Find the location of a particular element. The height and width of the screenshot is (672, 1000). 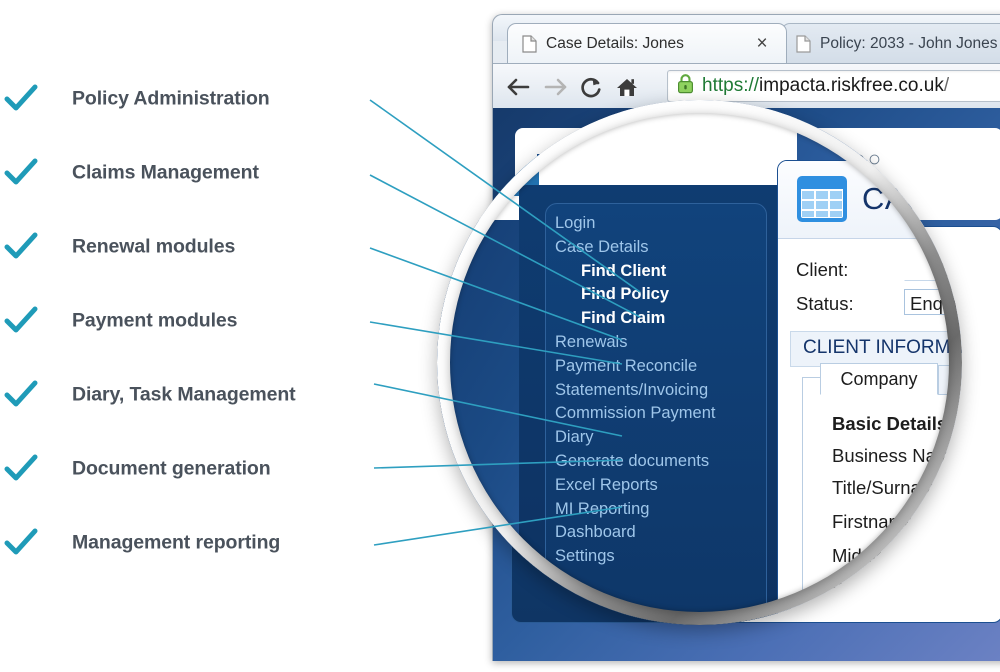

field-label-middle-name: Middle name: is located at coordinates (888, 555).